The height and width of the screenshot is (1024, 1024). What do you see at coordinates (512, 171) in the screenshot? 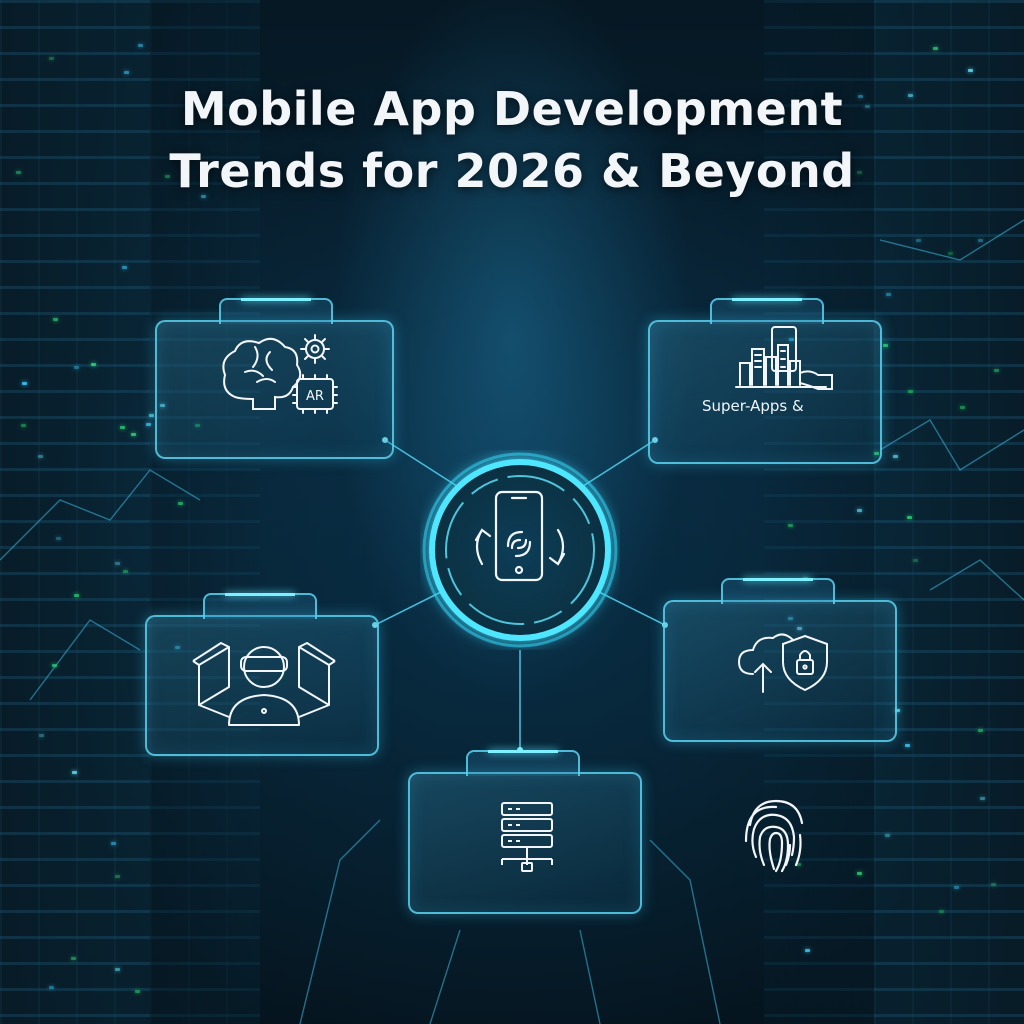
I see `title-line-2: Trends for 2026 & Beyond` at bounding box center [512, 171].